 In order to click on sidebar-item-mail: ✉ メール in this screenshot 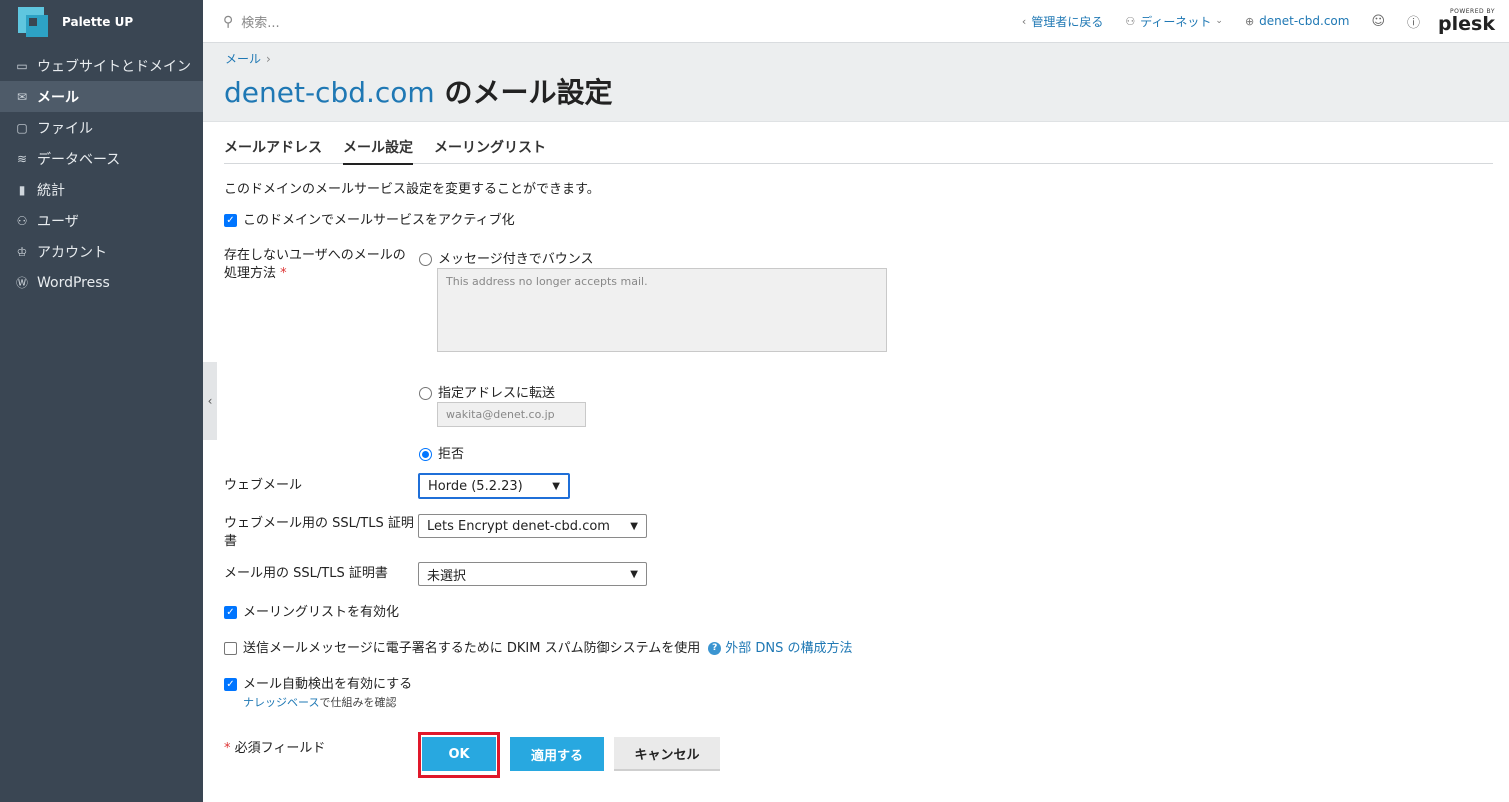, I will do `click(101, 96)`.